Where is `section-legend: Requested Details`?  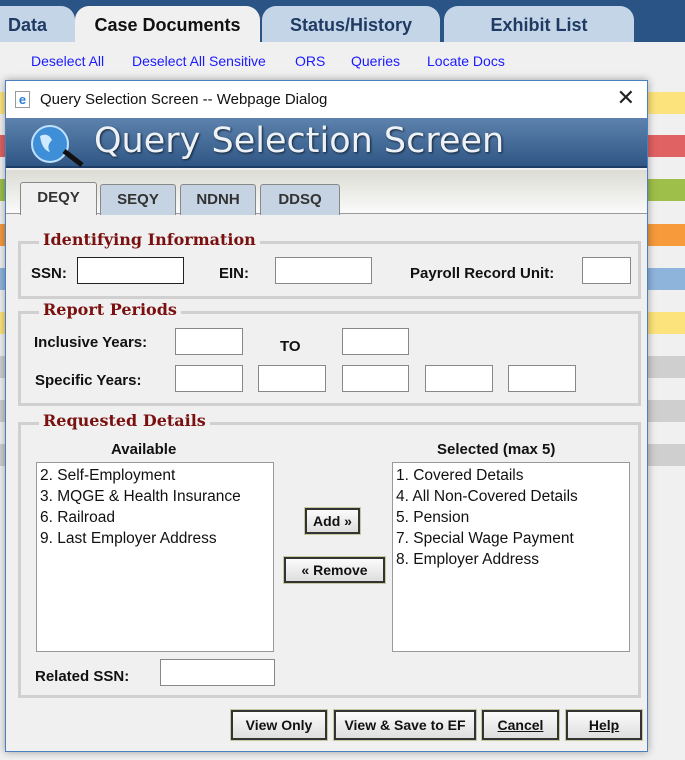
section-legend: Requested Details is located at coordinates (124, 420).